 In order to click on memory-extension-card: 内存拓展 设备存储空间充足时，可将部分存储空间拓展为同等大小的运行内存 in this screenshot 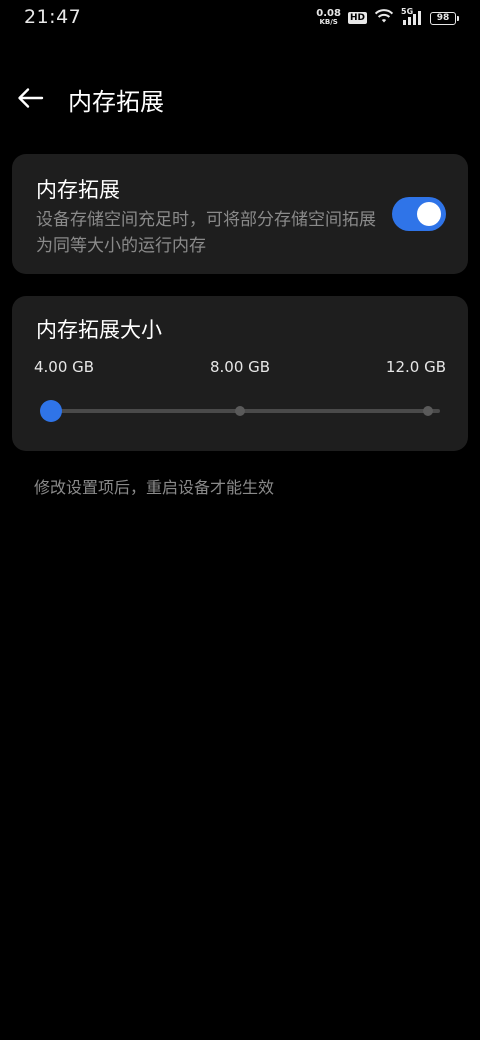, I will do `click(240, 214)`.